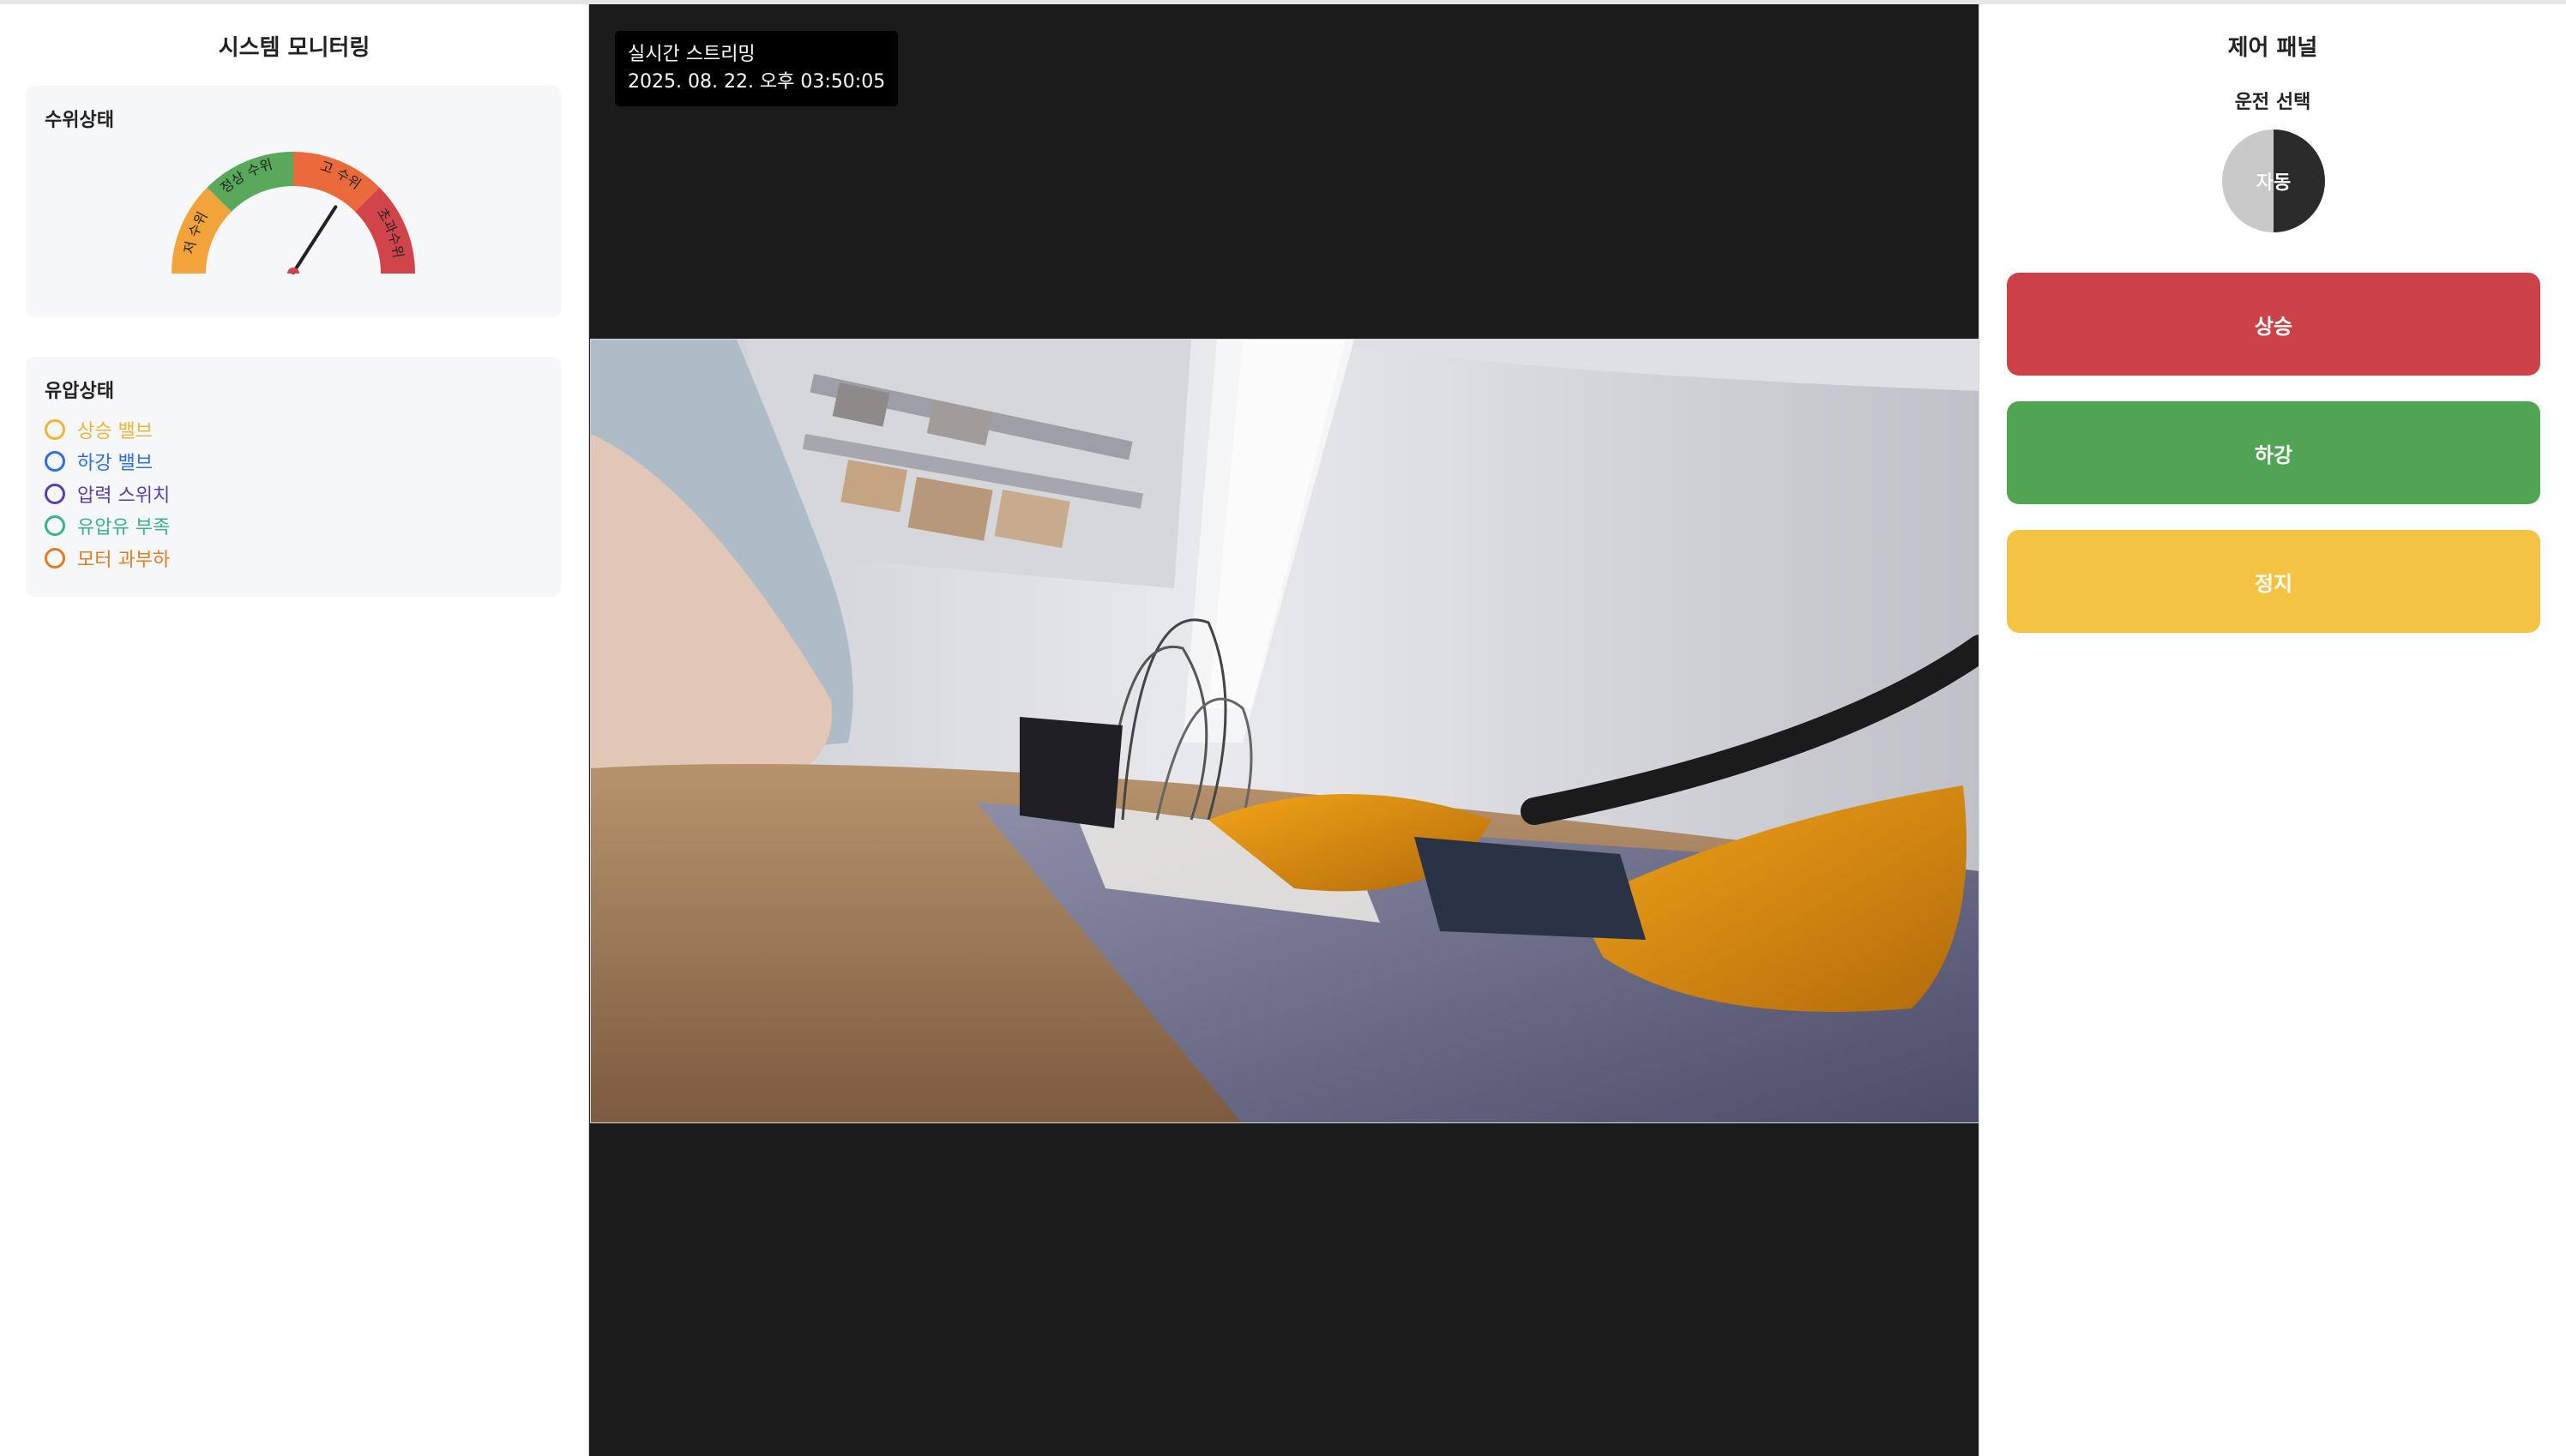  I want to click on status-motor-overload: 모터 과부하, so click(108, 558).